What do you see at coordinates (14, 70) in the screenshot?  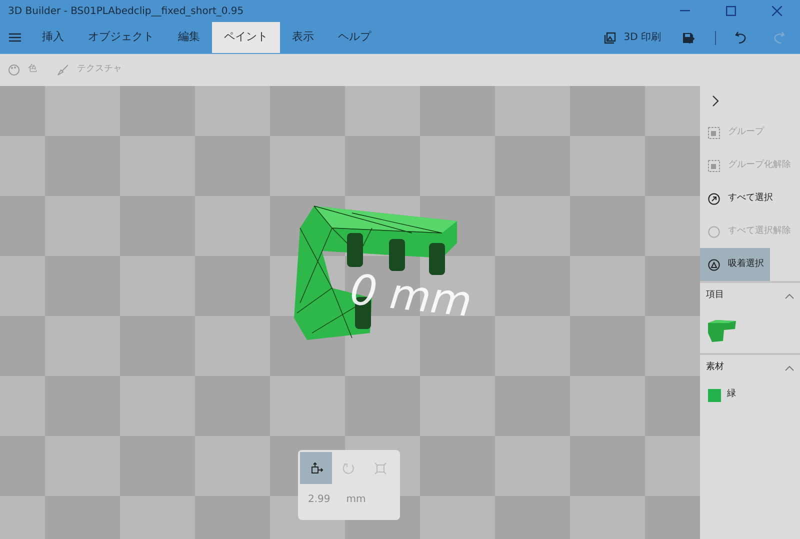 I see `palette-icon` at bounding box center [14, 70].